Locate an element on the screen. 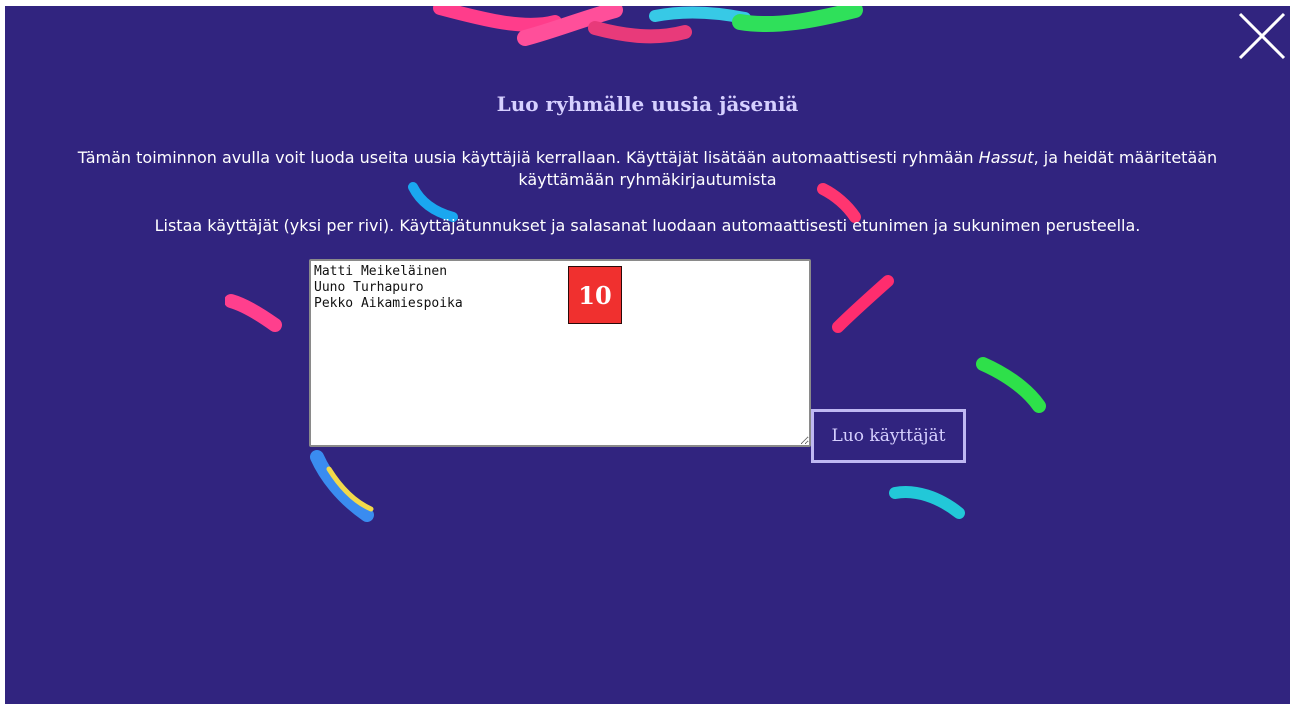  paint-stroke-top-decoration is located at coordinates (648, 26).